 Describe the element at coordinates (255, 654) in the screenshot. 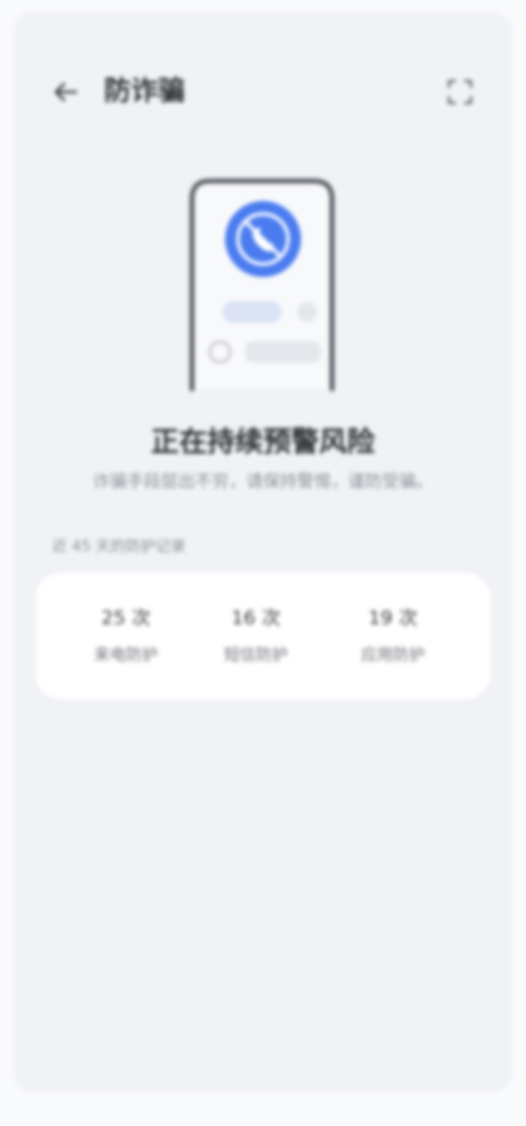

I see `stat-label: 短信防护` at that location.